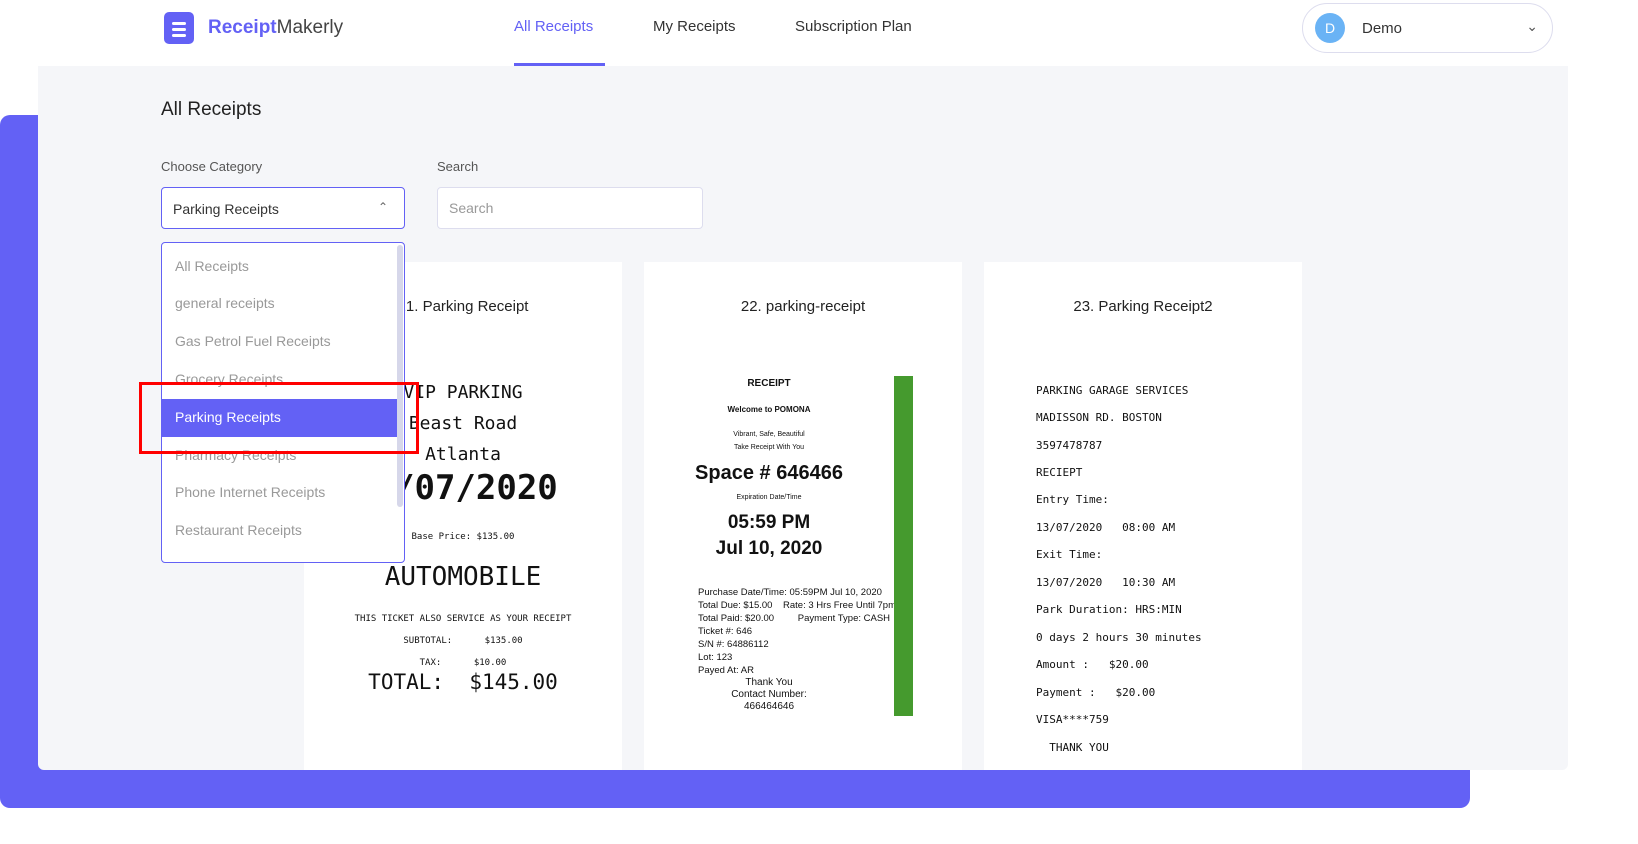 The width and height of the screenshot is (1638, 844). What do you see at coordinates (280, 342) in the screenshot?
I see `option-gas-receipts: Gas Petrol Fuel Receipts` at bounding box center [280, 342].